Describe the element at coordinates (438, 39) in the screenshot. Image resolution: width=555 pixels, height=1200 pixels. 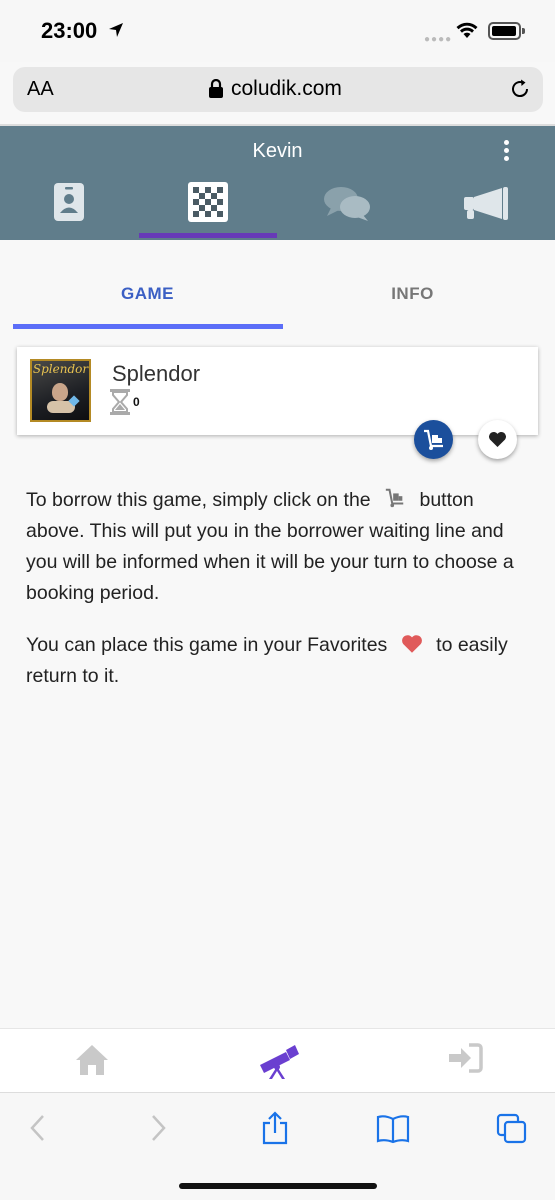
I see `signal-icon: ●●●●` at that location.